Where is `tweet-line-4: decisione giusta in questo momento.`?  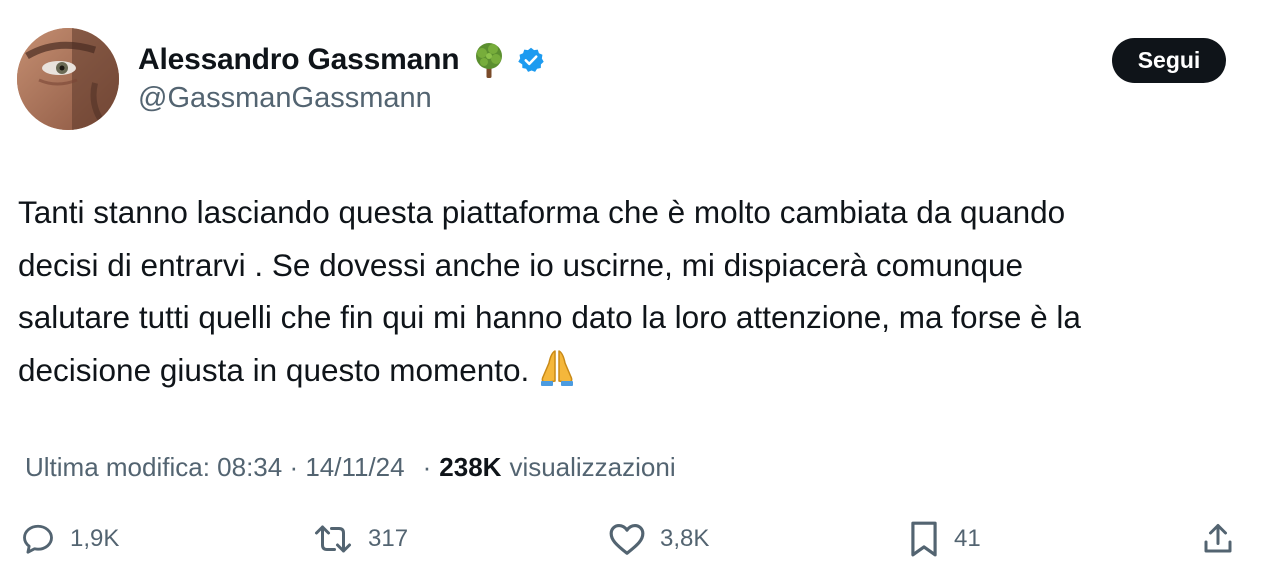 tweet-line-4: decisione giusta in questo momento. is located at coordinates (274, 369).